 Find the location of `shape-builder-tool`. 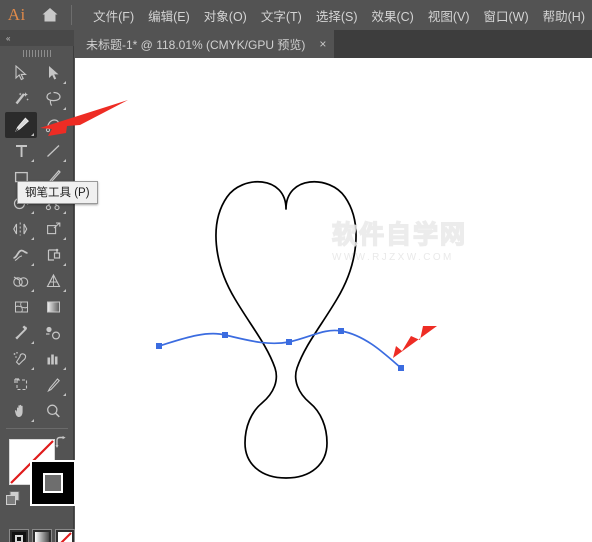

shape-builder-tool is located at coordinates (21, 281).